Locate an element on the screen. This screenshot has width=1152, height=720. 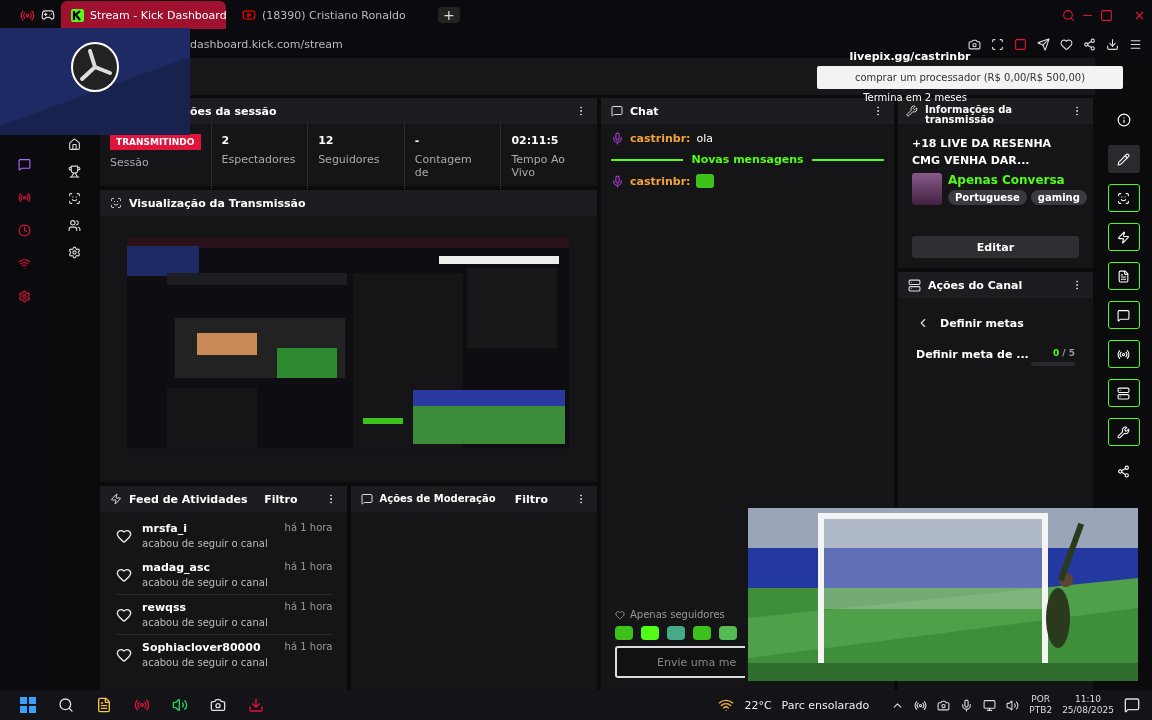
tag: gaming is located at coordinates (1058, 197).